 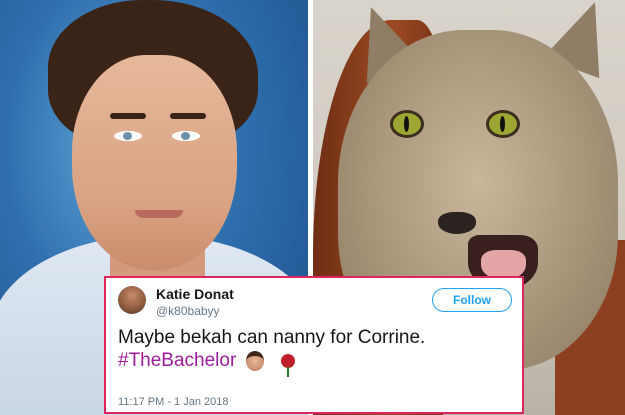 What do you see at coordinates (188, 116) in the screenshot?
I see `right-brow` at bounding box center [188, 116].